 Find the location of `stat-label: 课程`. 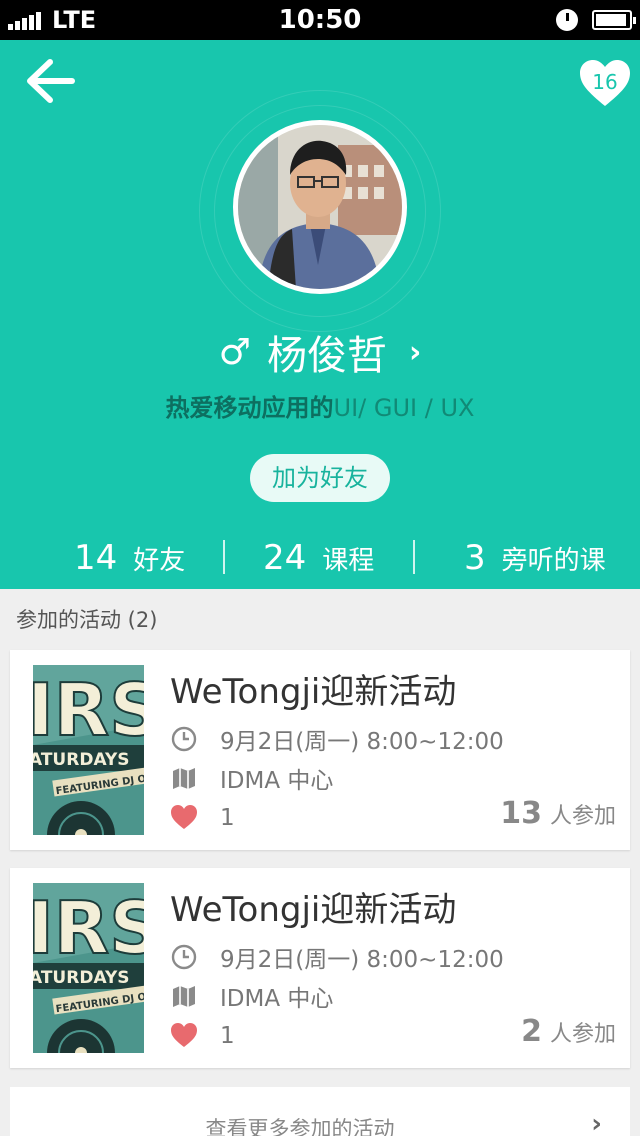

stat-label: 课程 is located at coordinates (348, 560).